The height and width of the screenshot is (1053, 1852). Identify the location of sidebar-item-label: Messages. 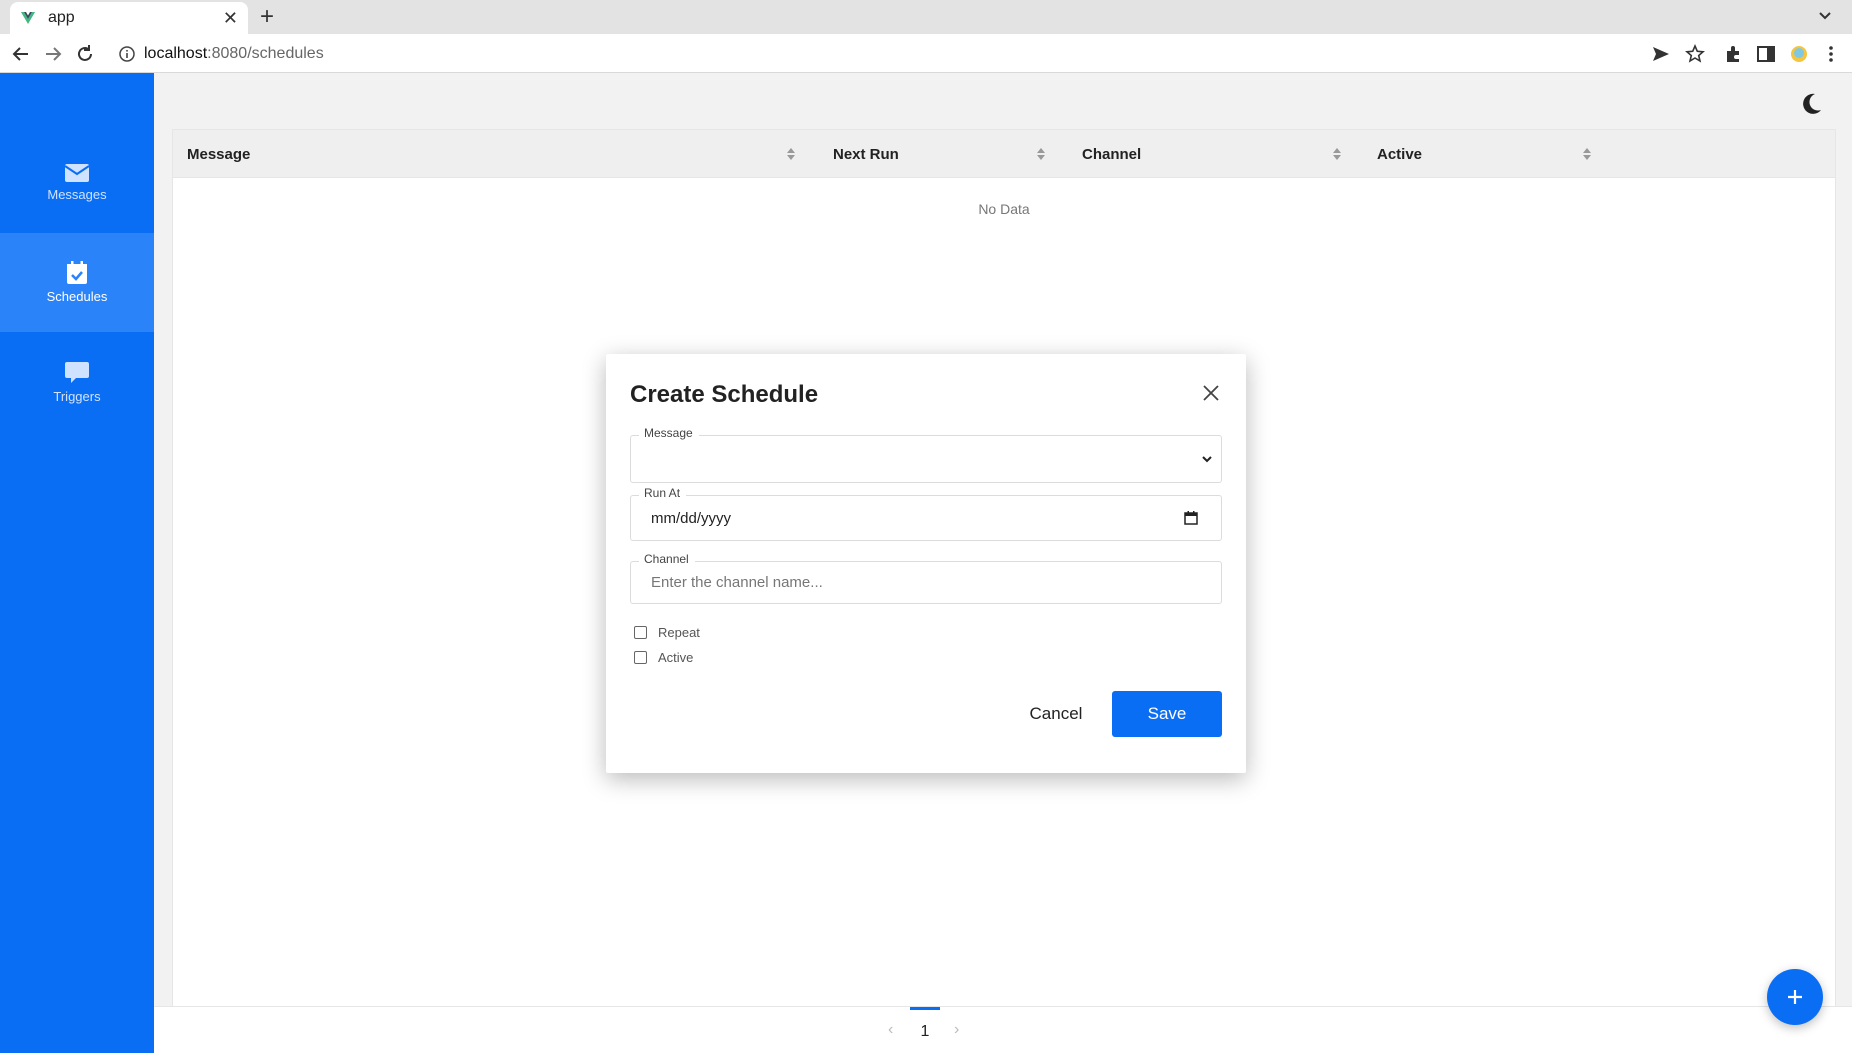
(77, 194).